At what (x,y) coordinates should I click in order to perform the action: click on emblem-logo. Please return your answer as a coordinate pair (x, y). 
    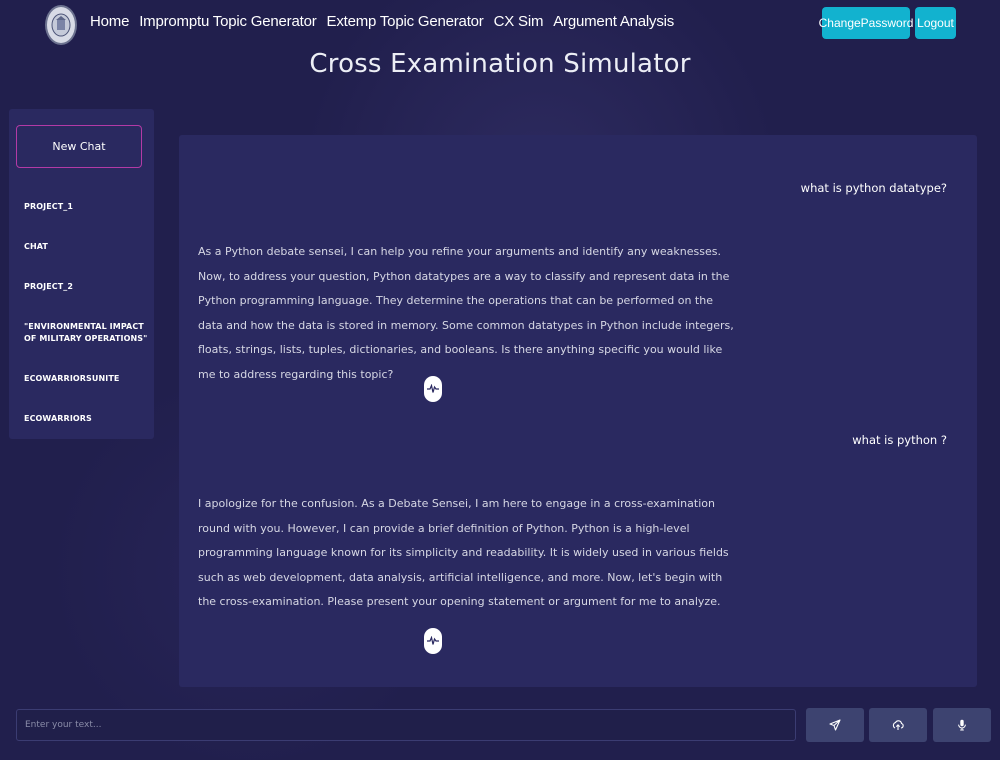
    Looking at the image, I should click on (61, 25).